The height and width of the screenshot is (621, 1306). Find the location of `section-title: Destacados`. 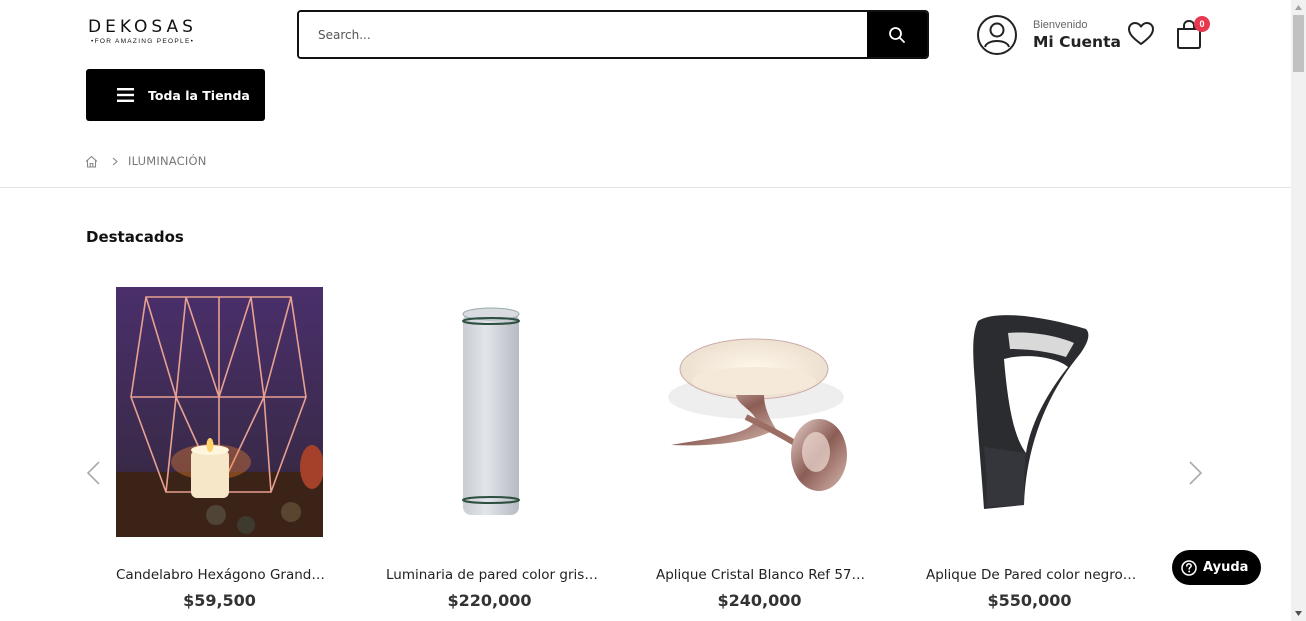

section-title: Destacados is located at coordinates (135, 237).